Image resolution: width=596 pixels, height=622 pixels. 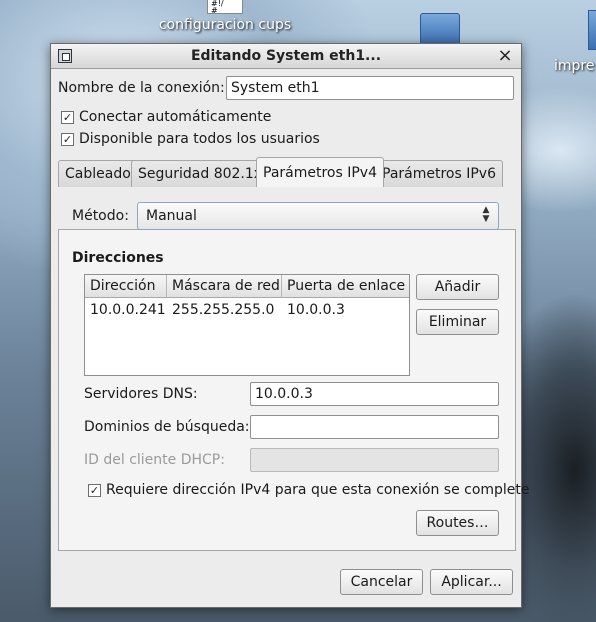 I want to click on close-icon: ×, so click(x=505, y=56).